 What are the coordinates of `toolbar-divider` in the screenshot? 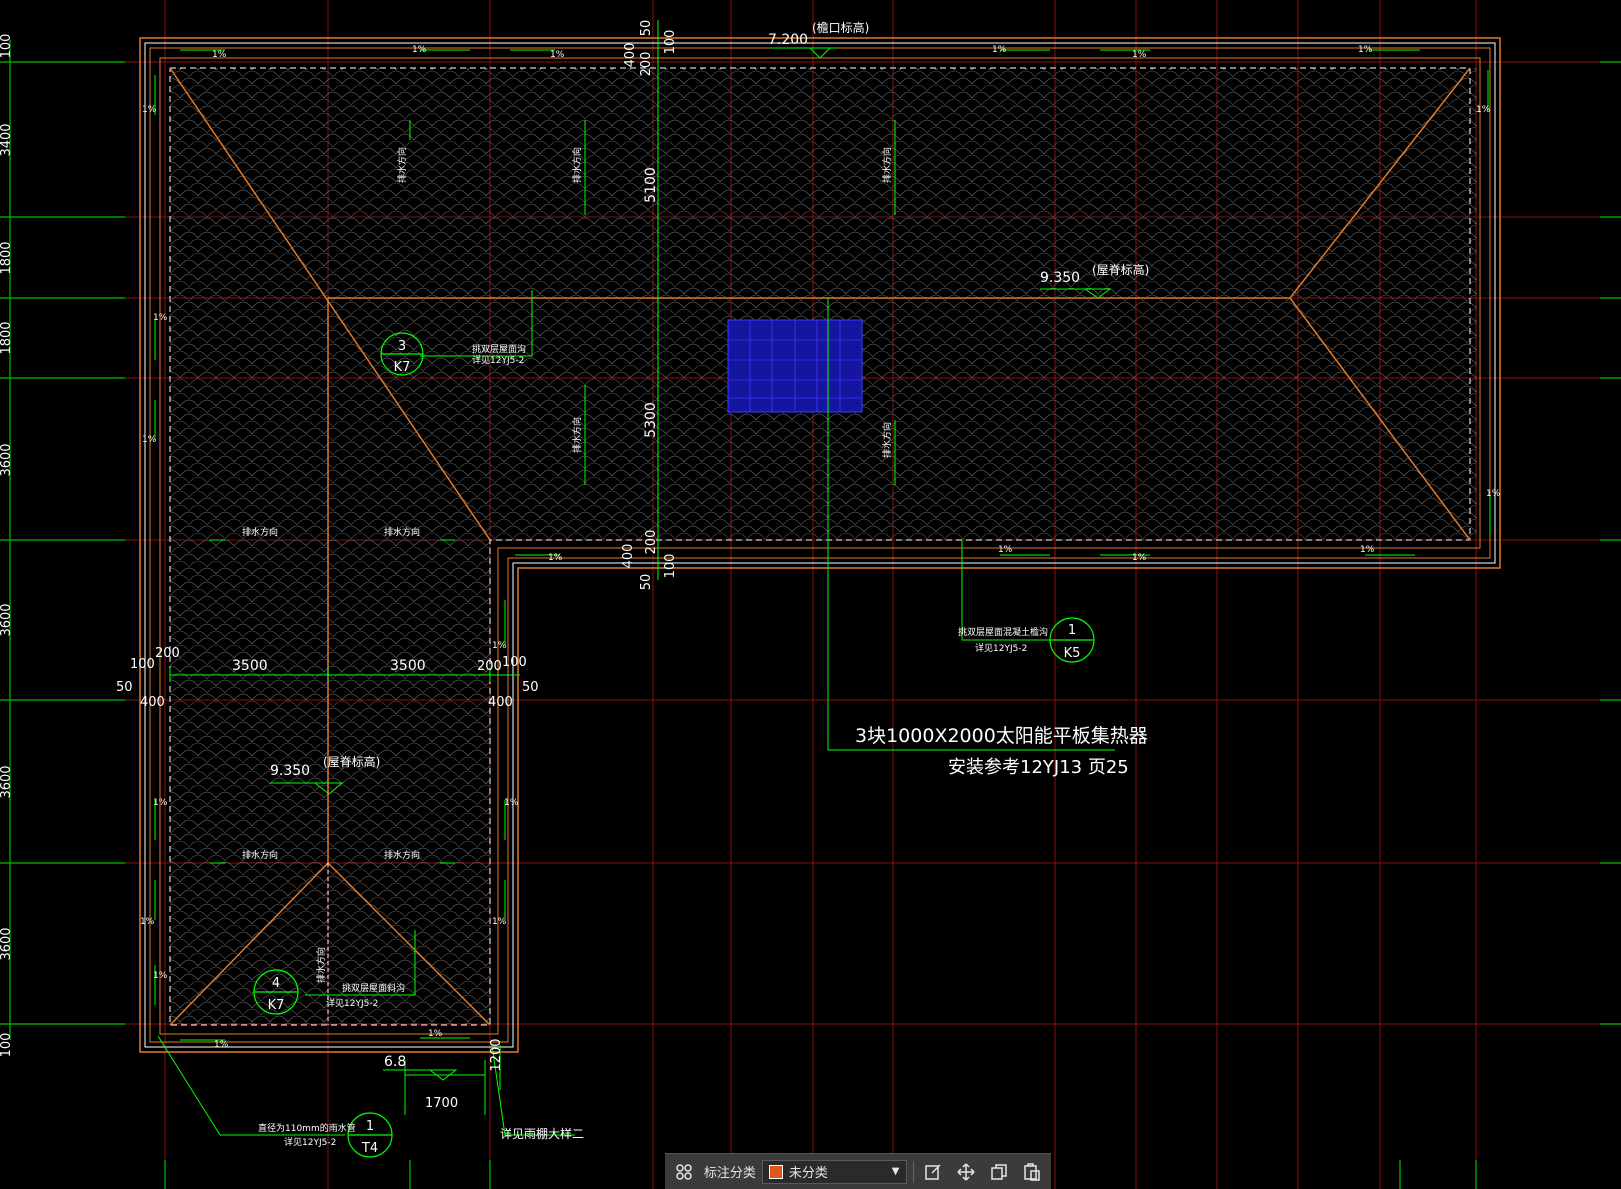 It's located at (913, 1171).